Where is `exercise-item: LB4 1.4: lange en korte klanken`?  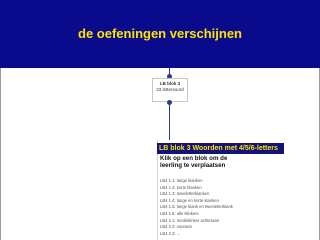
exercise-item: LB4 1.4: lange en korte klanken is located at coordinates (210, 201).